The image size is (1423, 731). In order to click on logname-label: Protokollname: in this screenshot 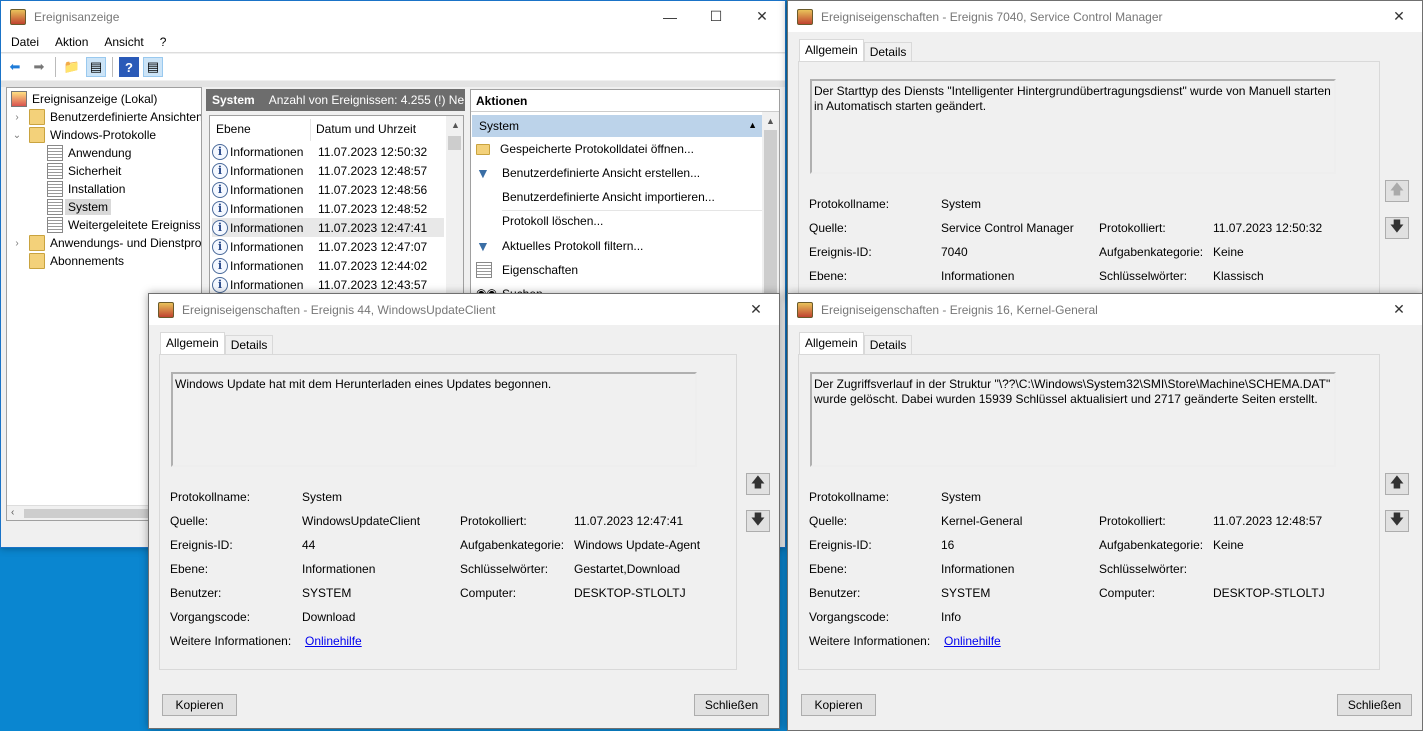, I will do `click(849, 497)`.